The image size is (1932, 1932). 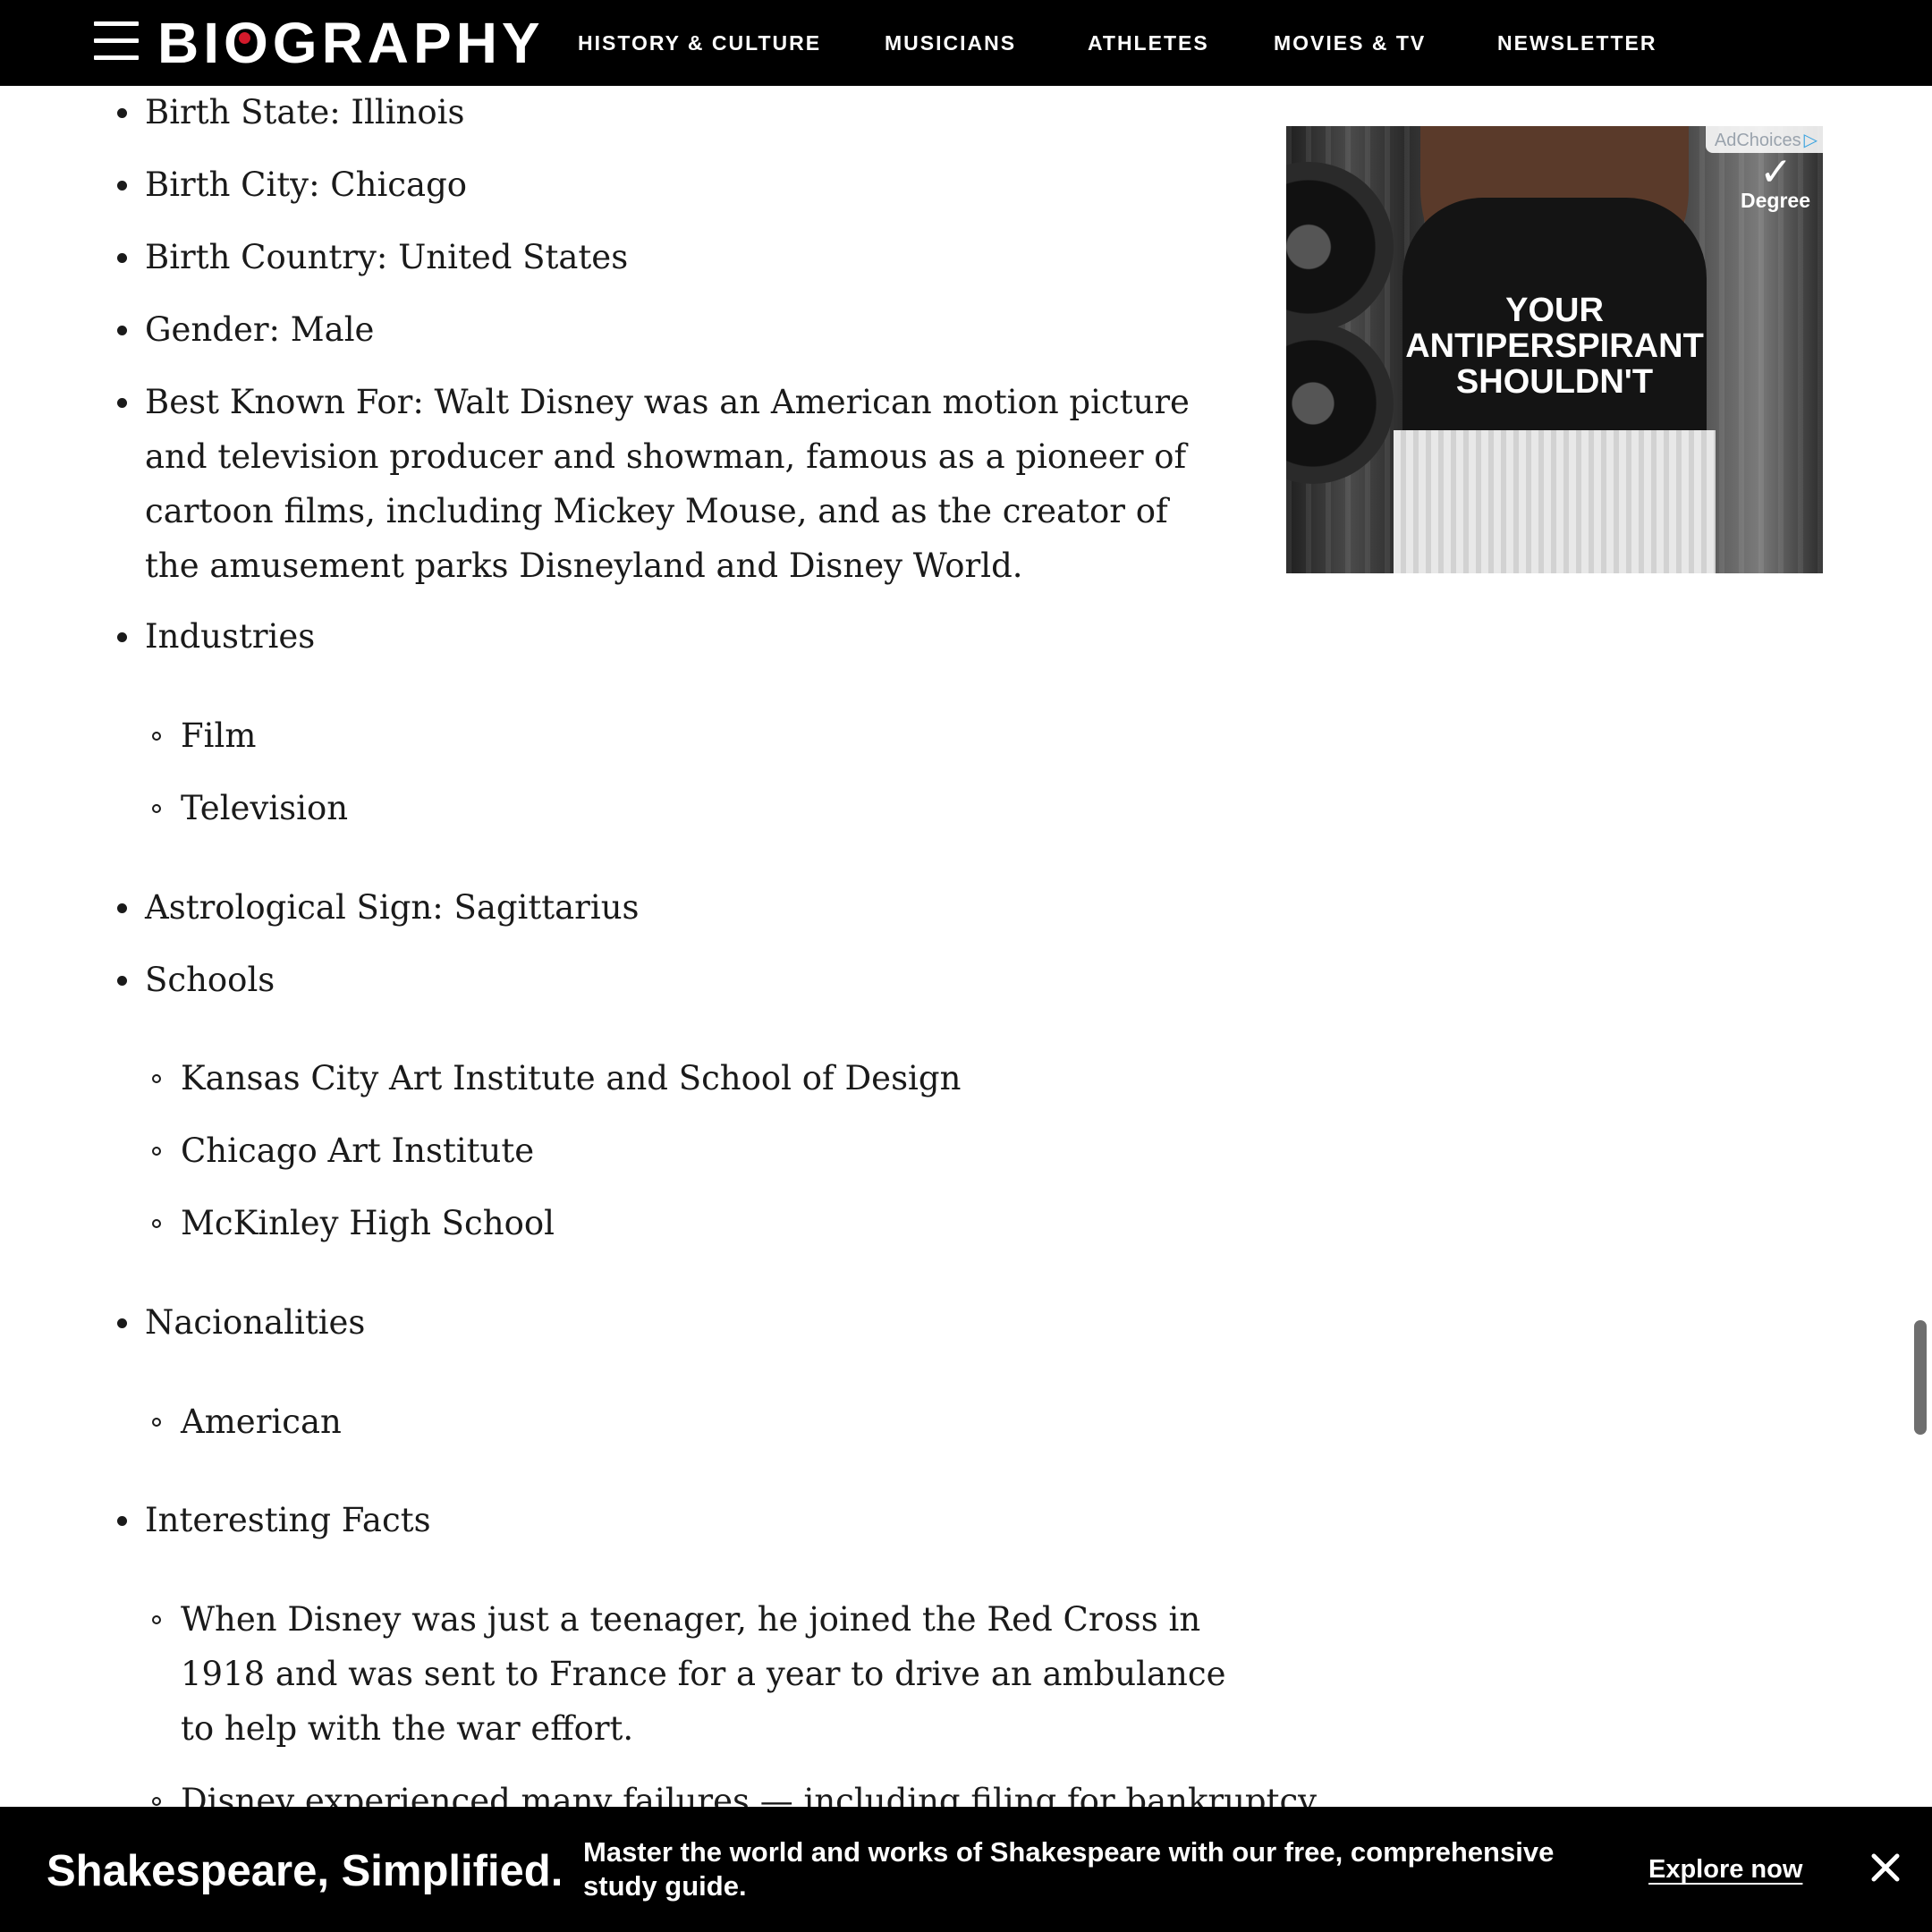 I want to click on fact-birth-state: Birth State: Illinois, so click(x=305, y=112).